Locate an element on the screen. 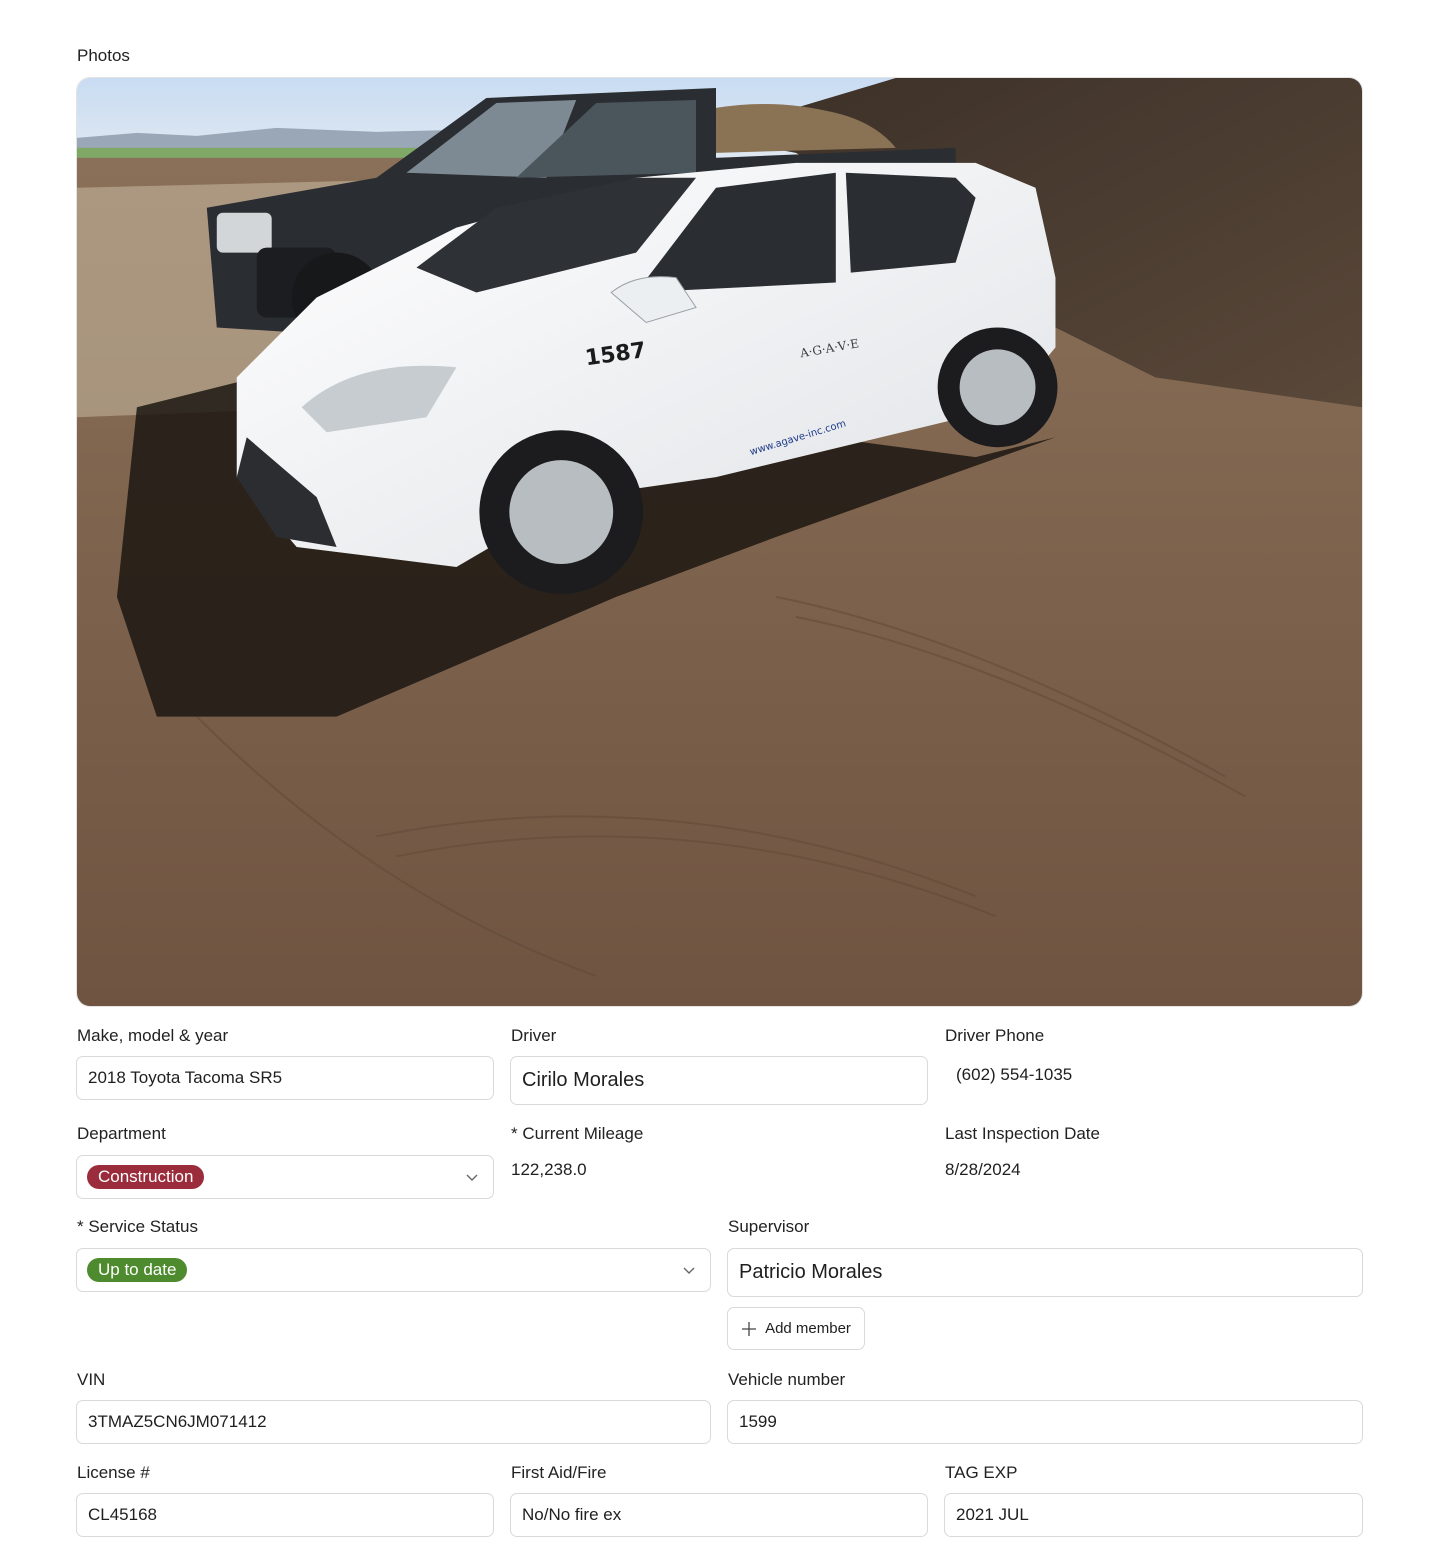 The width and height of the screenshot is (1438, 1560). first-aid-fire-value: No/No fire ex is located at coordinates (572, 1514).